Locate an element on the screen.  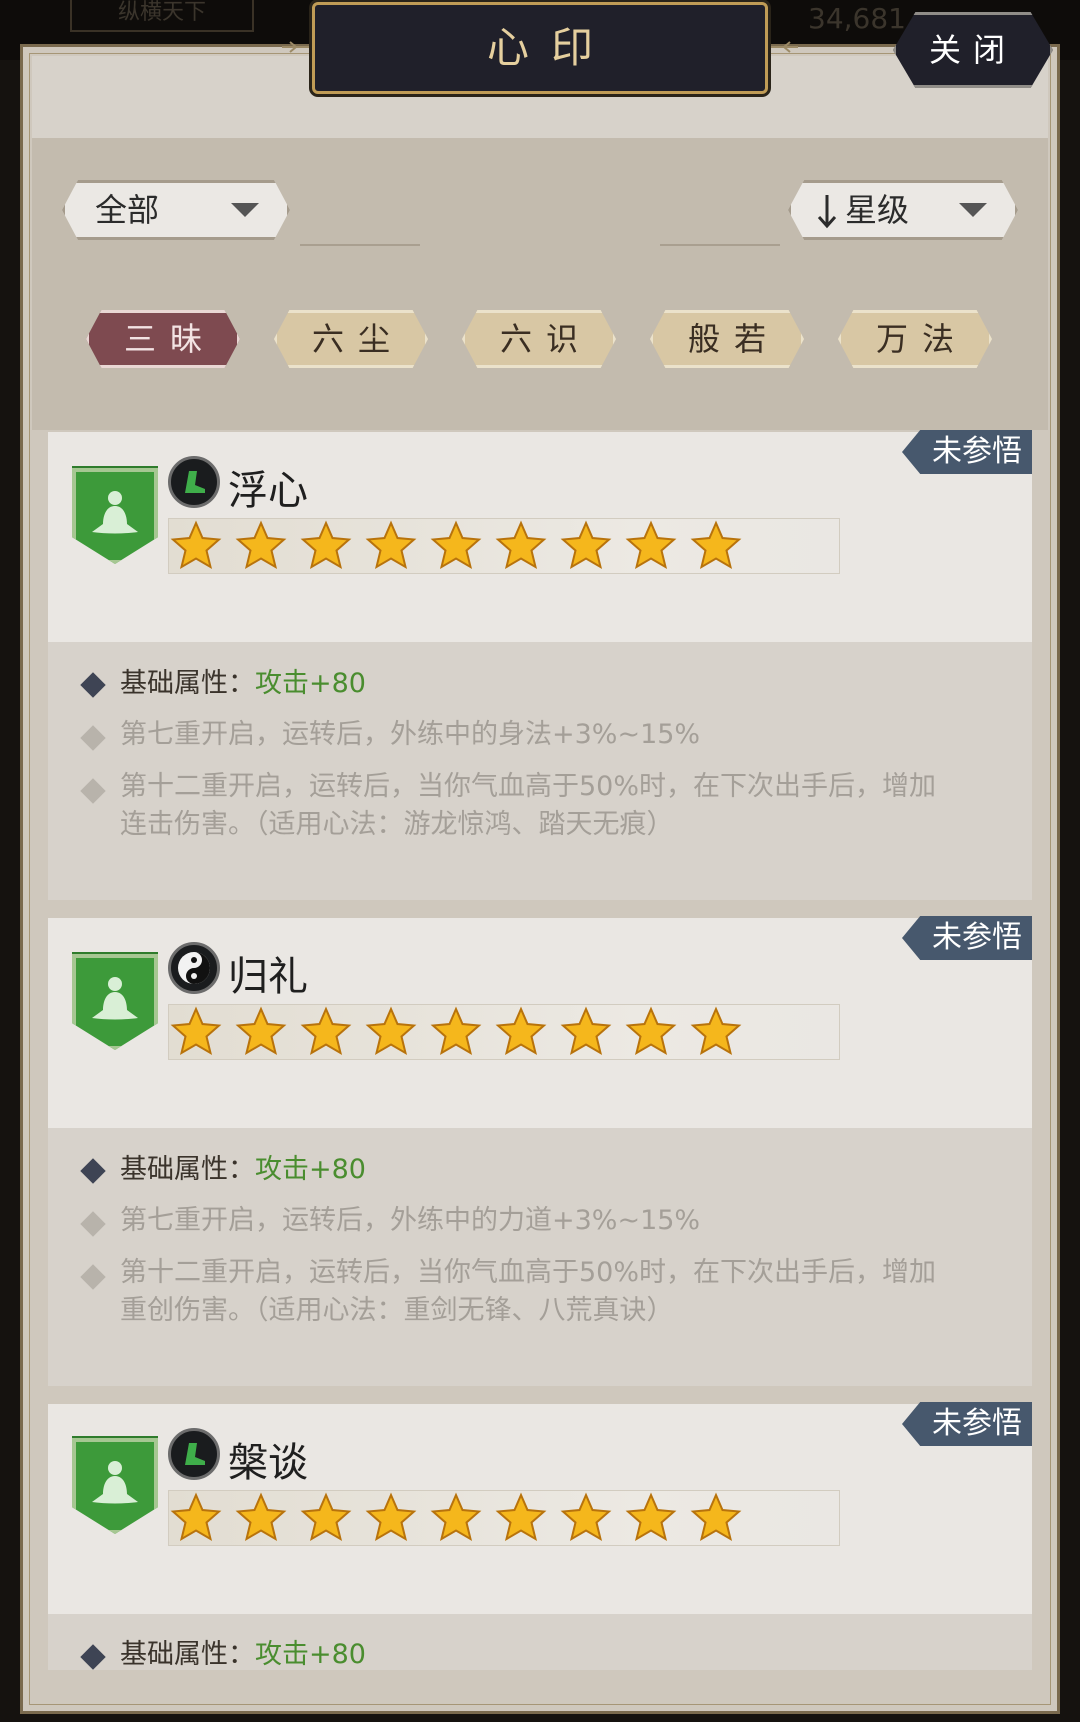
title-ornament-right-icon is located at coordinates (783, 47).